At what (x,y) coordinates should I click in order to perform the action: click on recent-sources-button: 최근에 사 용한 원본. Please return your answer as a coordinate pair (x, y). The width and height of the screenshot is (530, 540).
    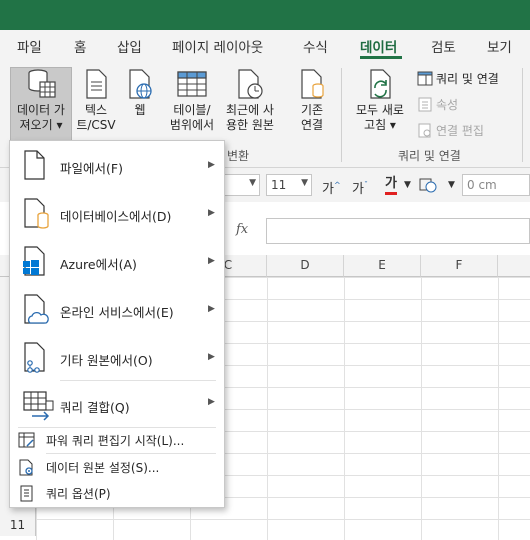
    Looking at the image, I should click on (250, 100).